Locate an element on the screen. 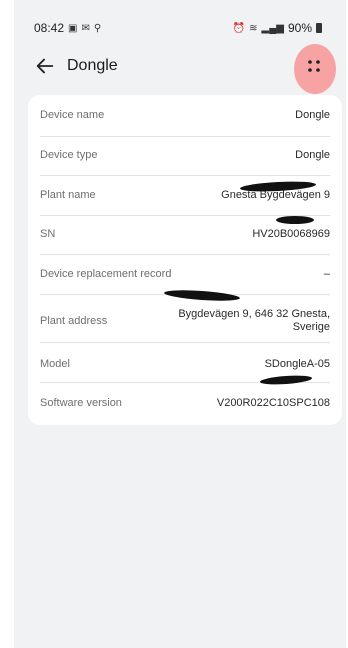  row-software-version: Software version V200R022C10SPC108 is located at coordinates (185, 403).